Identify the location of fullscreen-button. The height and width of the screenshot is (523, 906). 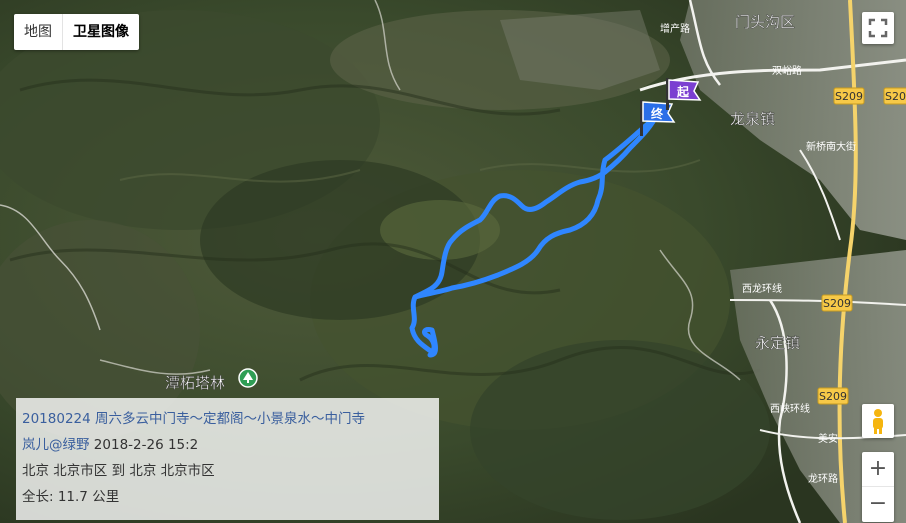
(878, 28).